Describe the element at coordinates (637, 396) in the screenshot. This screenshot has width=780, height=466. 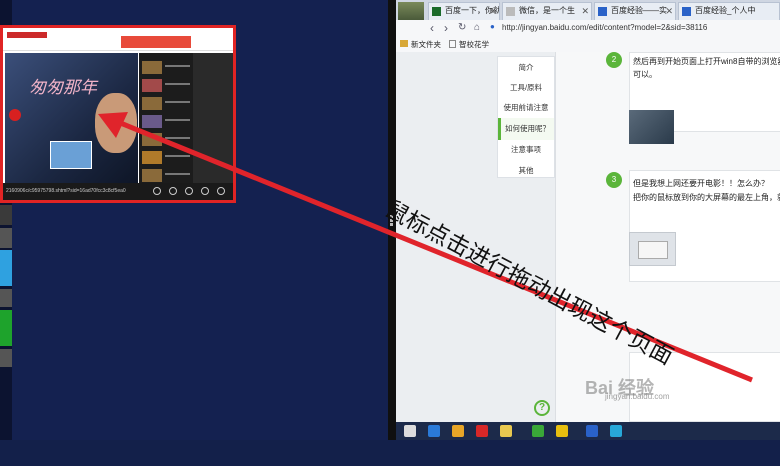
I see `watermark-url: jingyan.baidu.com` at that location.